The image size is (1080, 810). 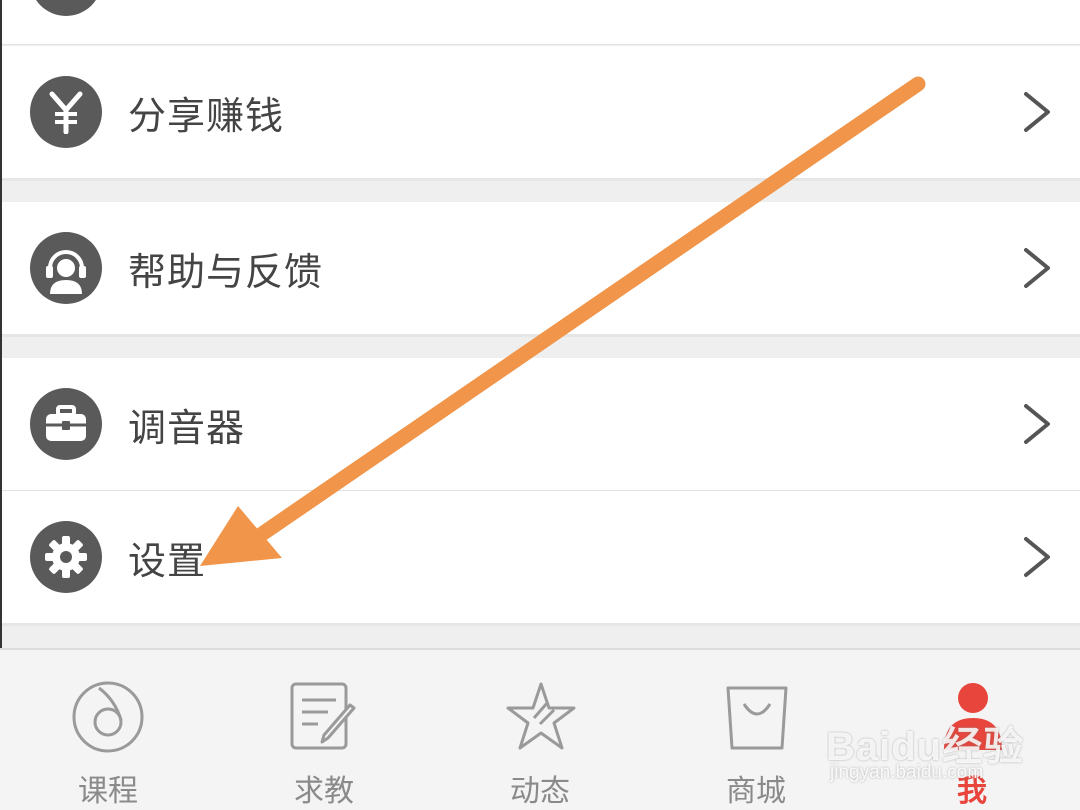 I want to click on tab-shop: 商城, so click(x=756, y=730).